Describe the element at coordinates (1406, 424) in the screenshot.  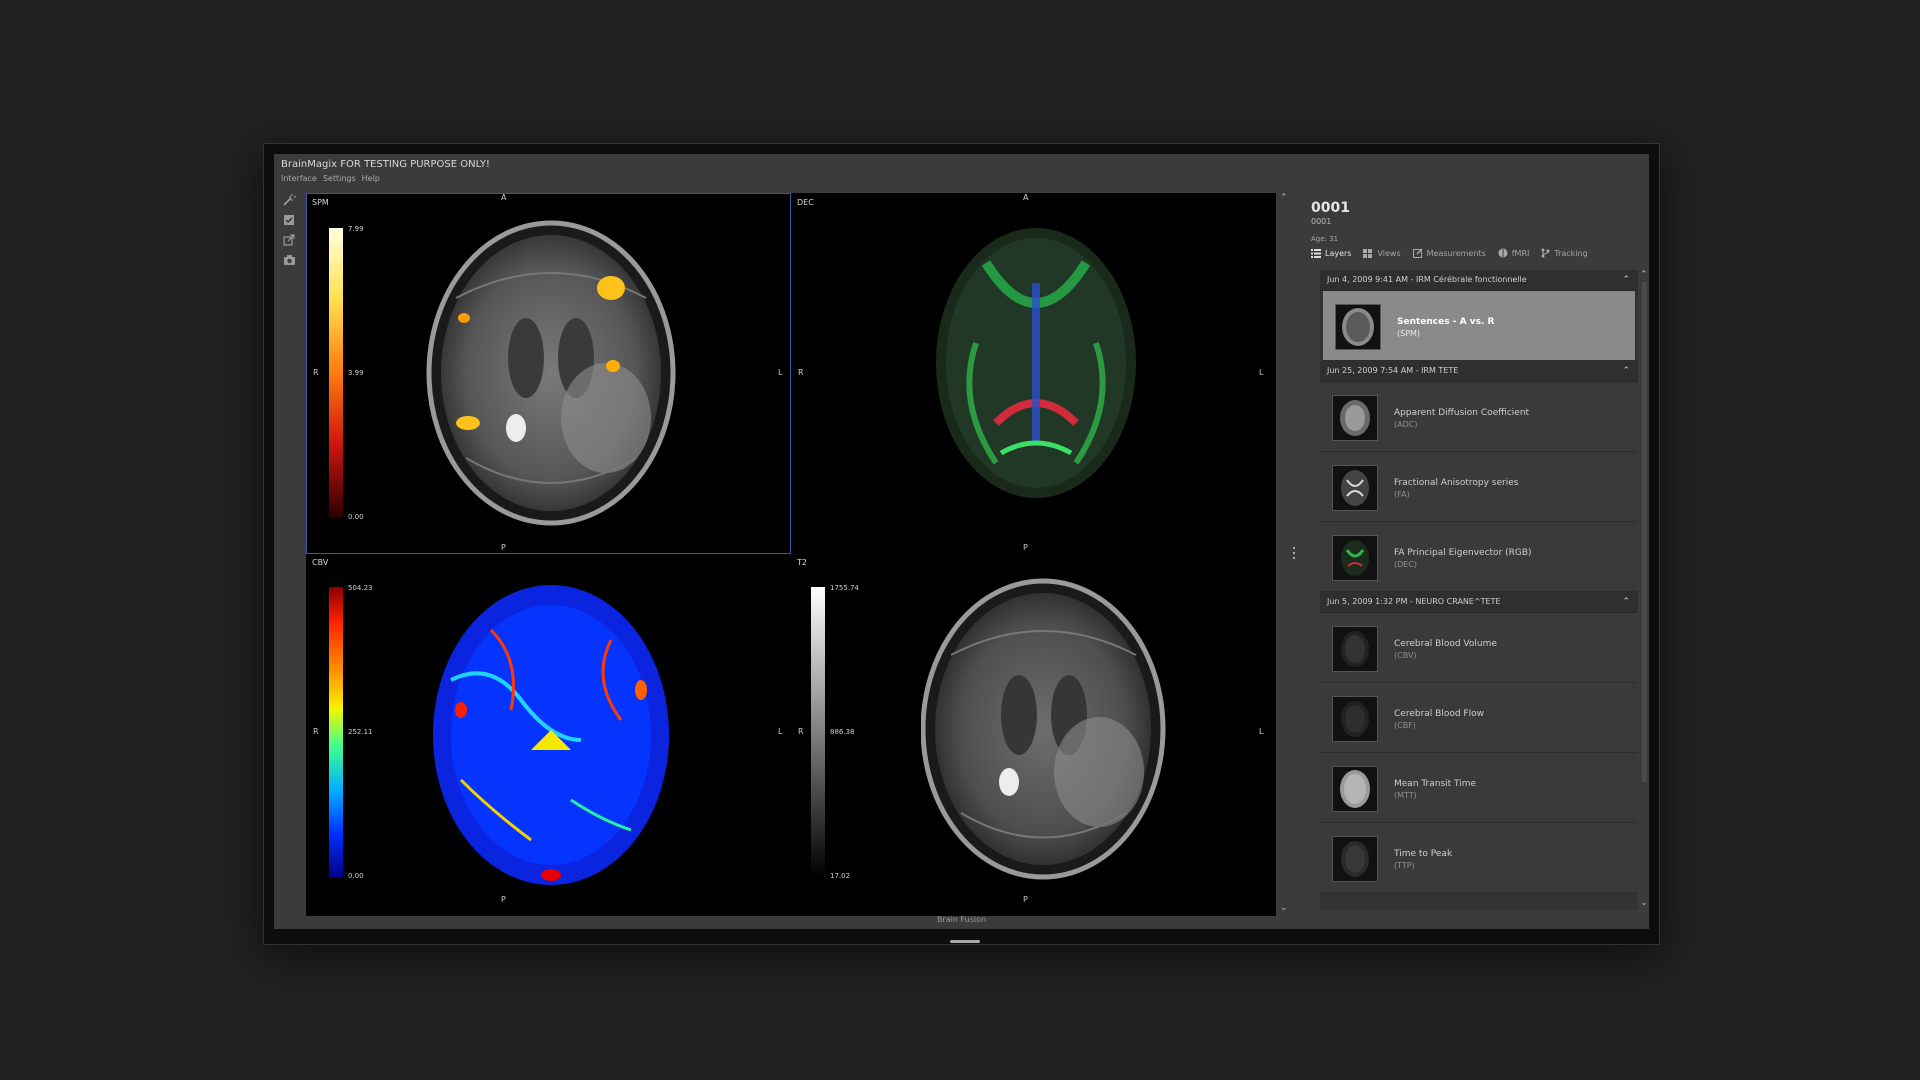
I see `item-type: (ADC)` at that location.